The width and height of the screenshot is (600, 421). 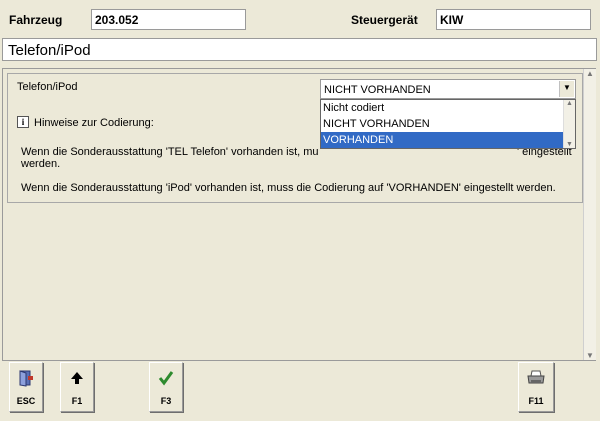 I want to click on dropdown-button: ▼, so click(x=566, y=89).